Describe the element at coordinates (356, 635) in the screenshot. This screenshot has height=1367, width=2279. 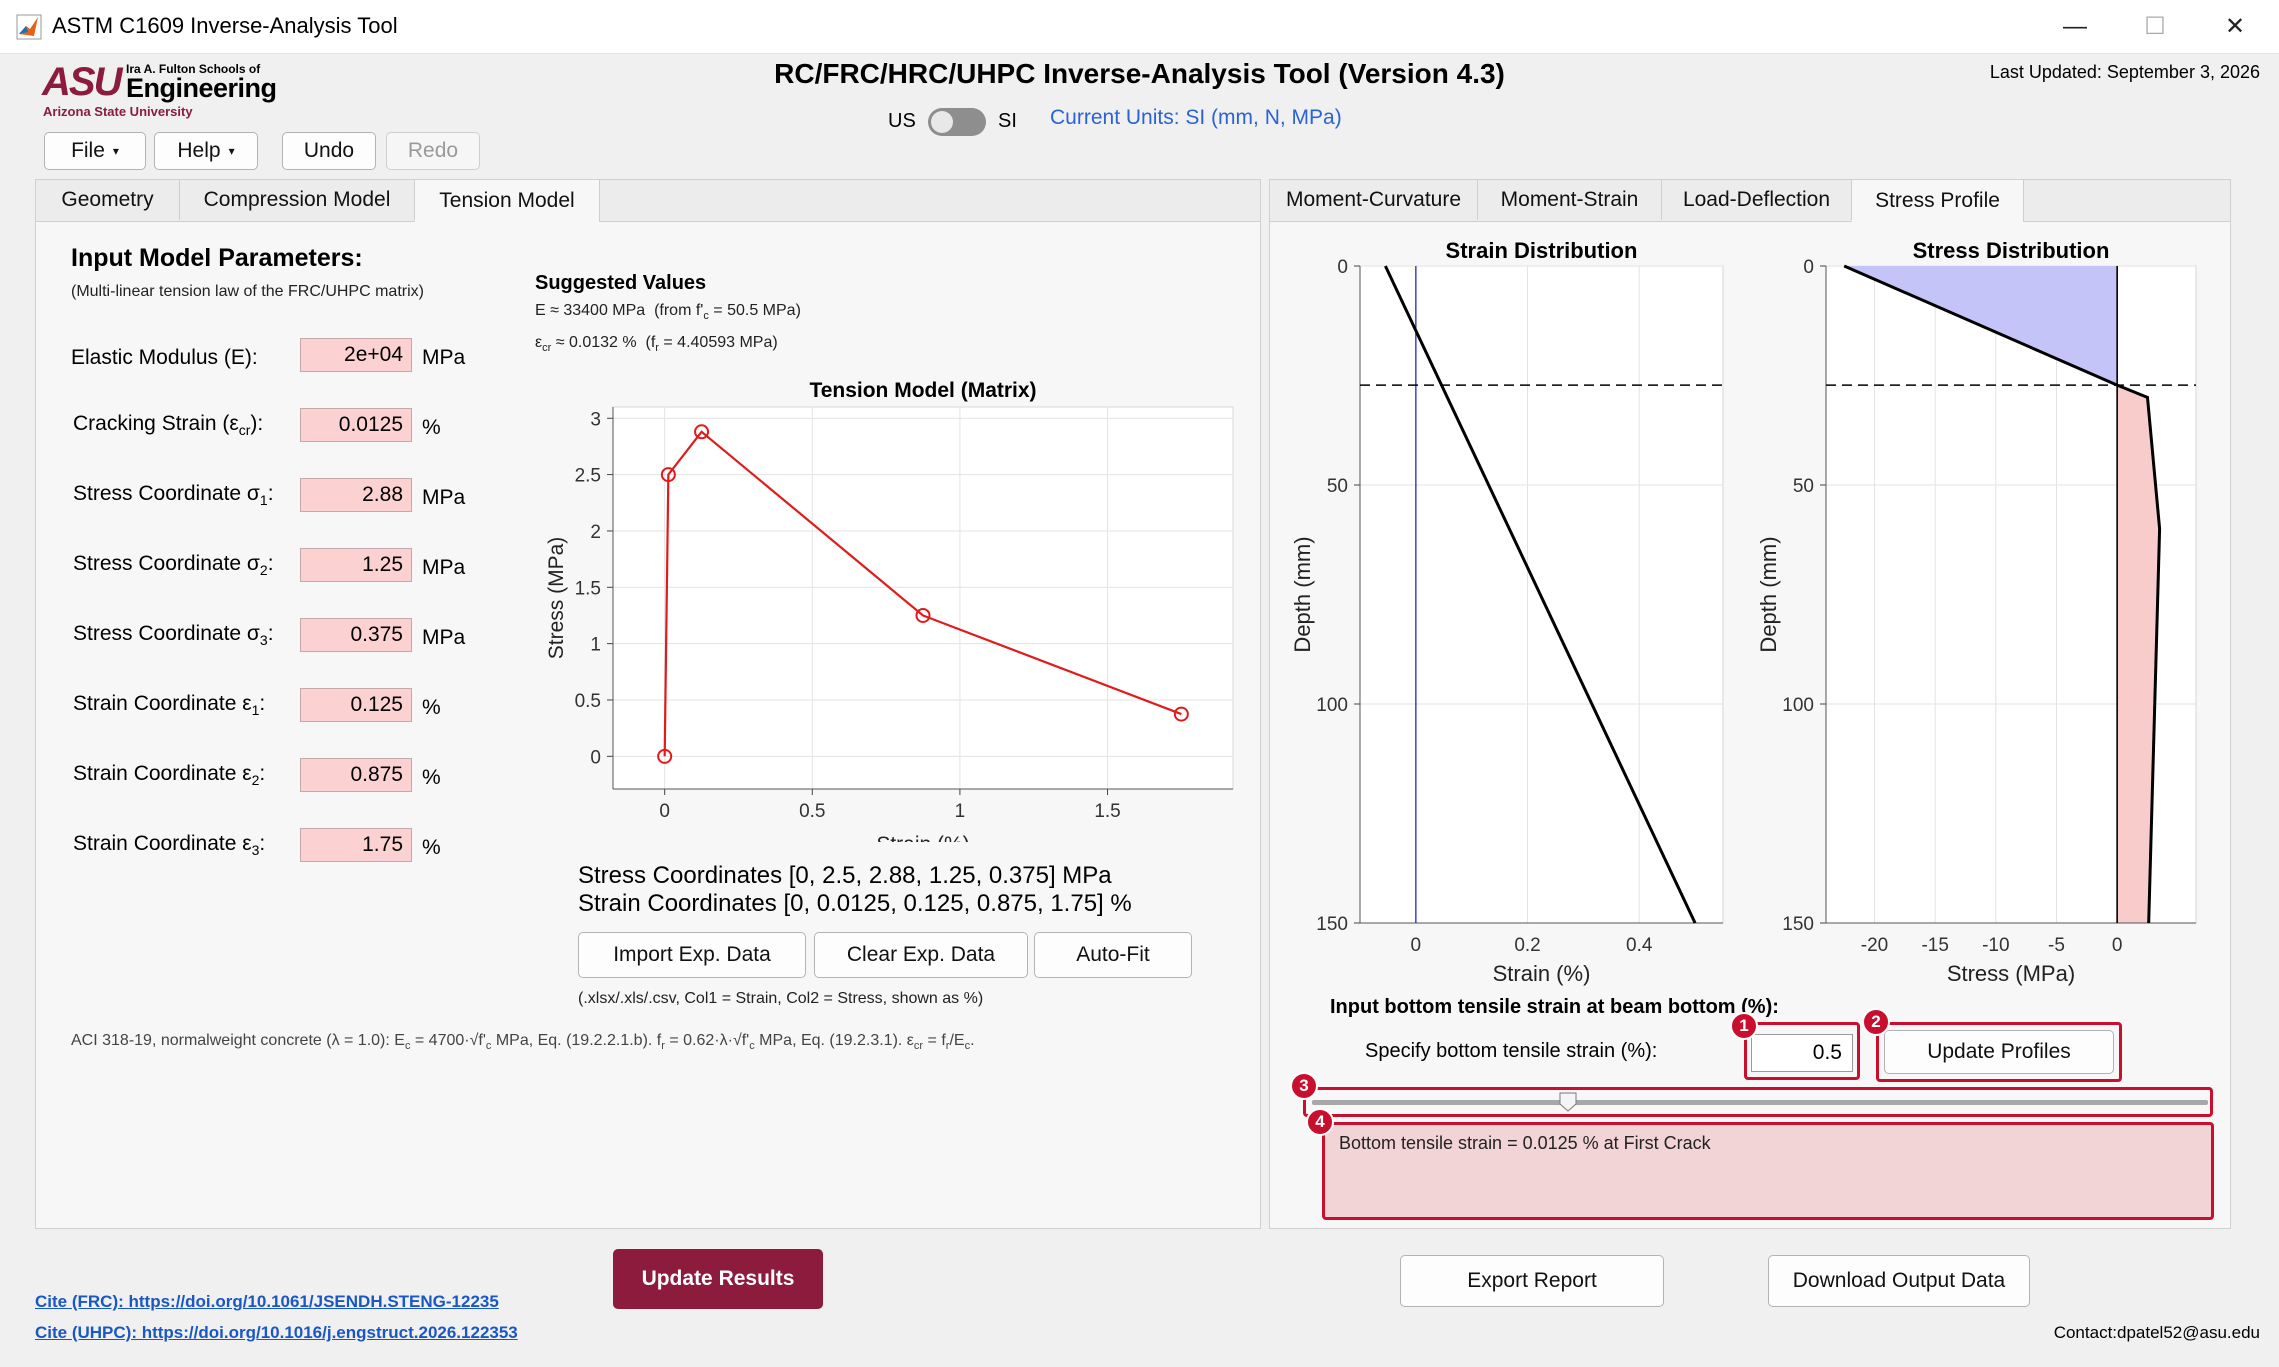
I see `stress-coord-3-field: 0.375` at that location.